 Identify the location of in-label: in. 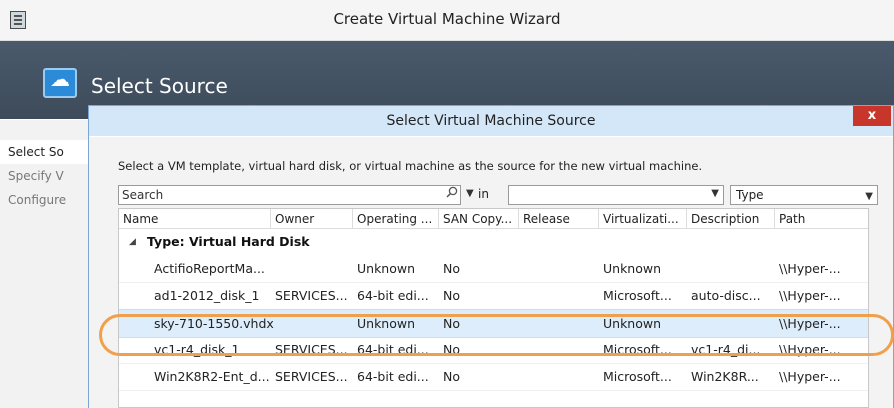
(483, 194).